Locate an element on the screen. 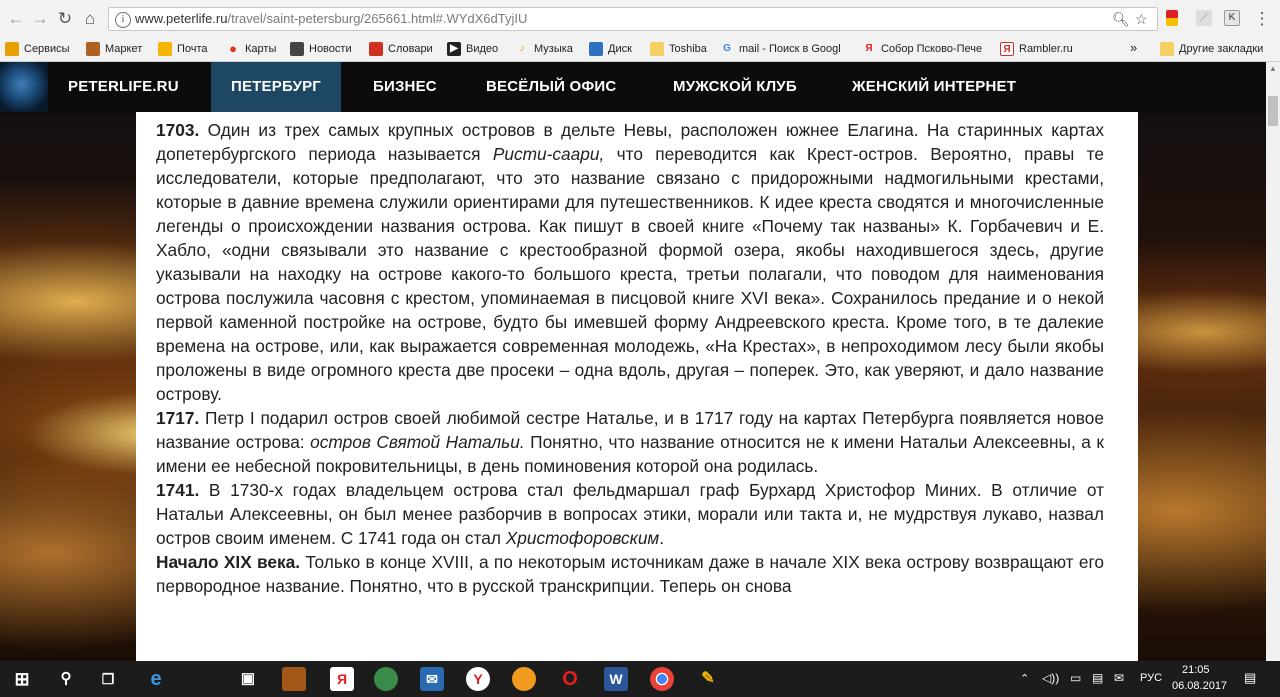 The width and height of the screenshot is (1280, 697). forward-arrow-icon: → is located at coordinates (40, 19).